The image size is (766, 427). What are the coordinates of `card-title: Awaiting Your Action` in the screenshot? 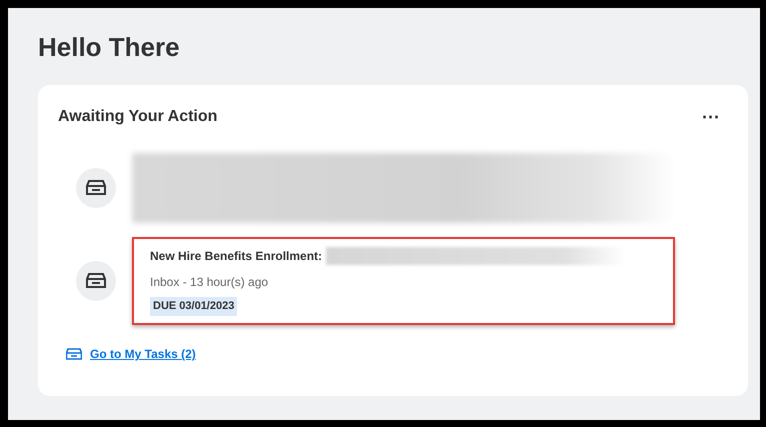 It's located at (138, 117).